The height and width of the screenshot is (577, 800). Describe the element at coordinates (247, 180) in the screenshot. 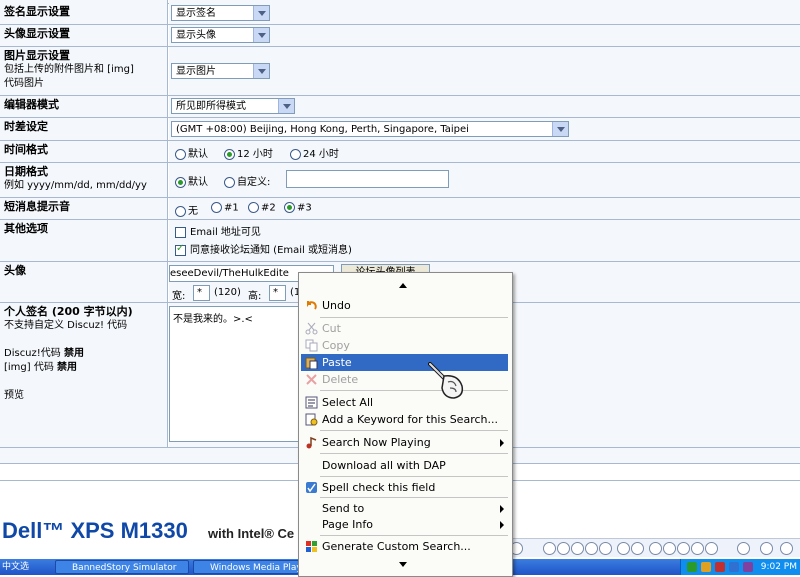

I see `date-format-option-custom: 自定义:` at that location.